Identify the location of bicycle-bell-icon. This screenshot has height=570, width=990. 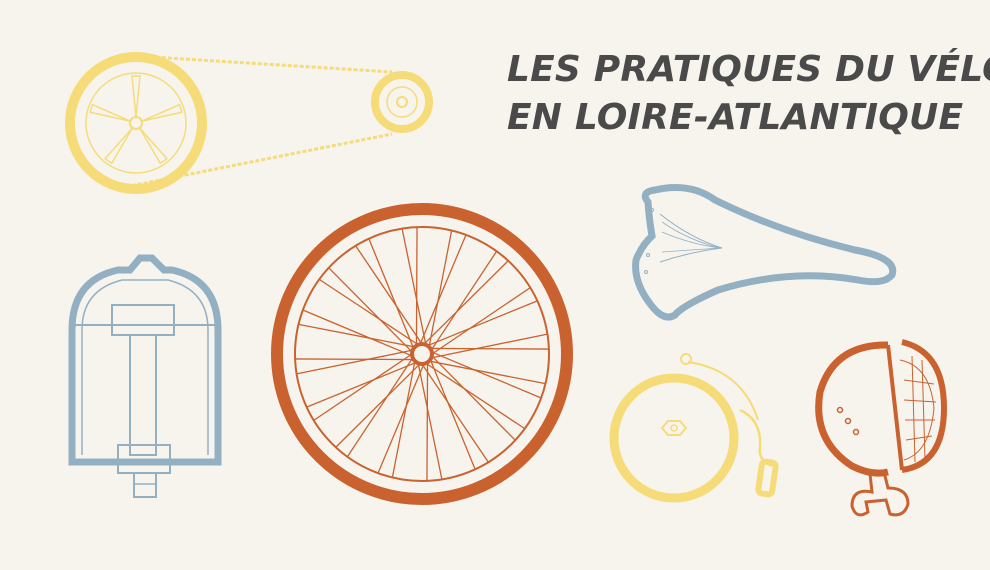
(694, 428).